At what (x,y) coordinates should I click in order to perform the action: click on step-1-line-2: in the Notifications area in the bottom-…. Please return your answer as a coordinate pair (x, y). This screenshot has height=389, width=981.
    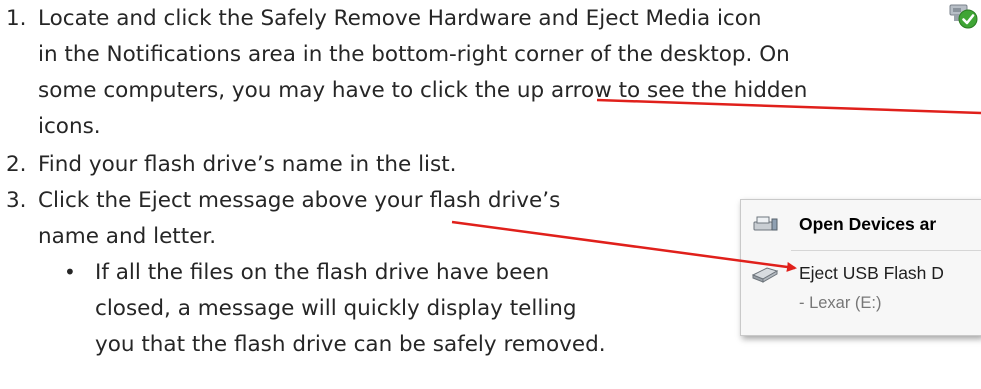
    Looking at the image, I should click on (414, 54).